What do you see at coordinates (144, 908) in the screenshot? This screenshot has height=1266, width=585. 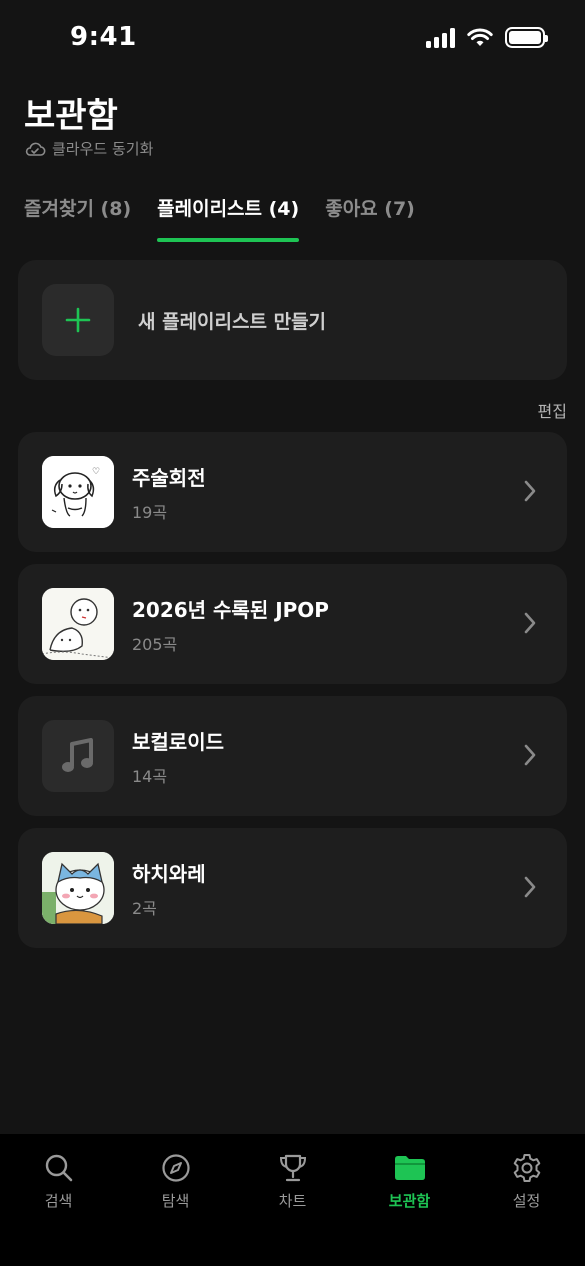 I see `playlist-count: 2곡` at bounding box center [144, 908].